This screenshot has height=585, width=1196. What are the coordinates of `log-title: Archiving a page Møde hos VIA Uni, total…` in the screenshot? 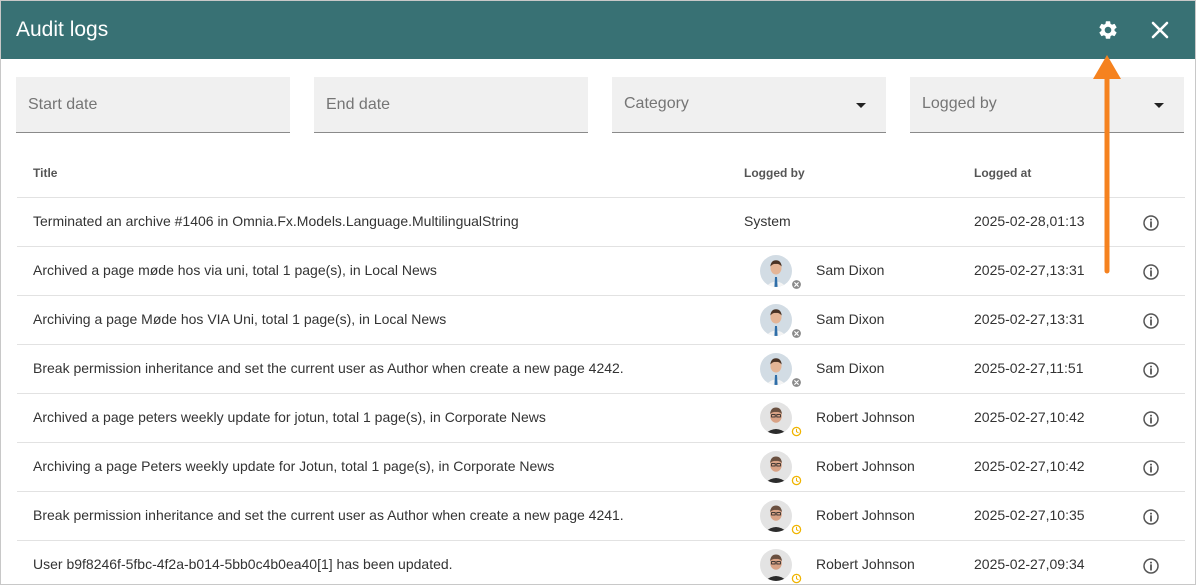 It's located at (240, 319).